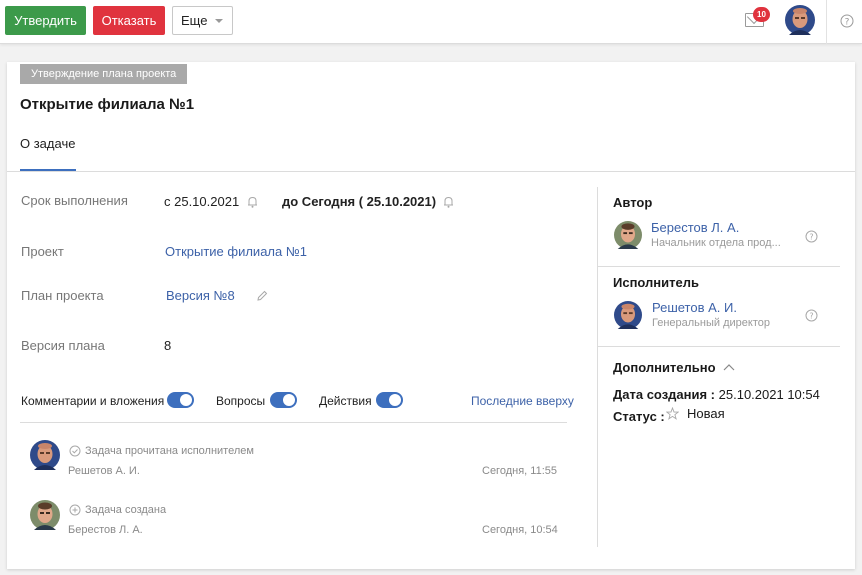  Describe the element at coordinates (711, 323) in the screenshot. I see `assignee-role: Генеральный директор` at that location.